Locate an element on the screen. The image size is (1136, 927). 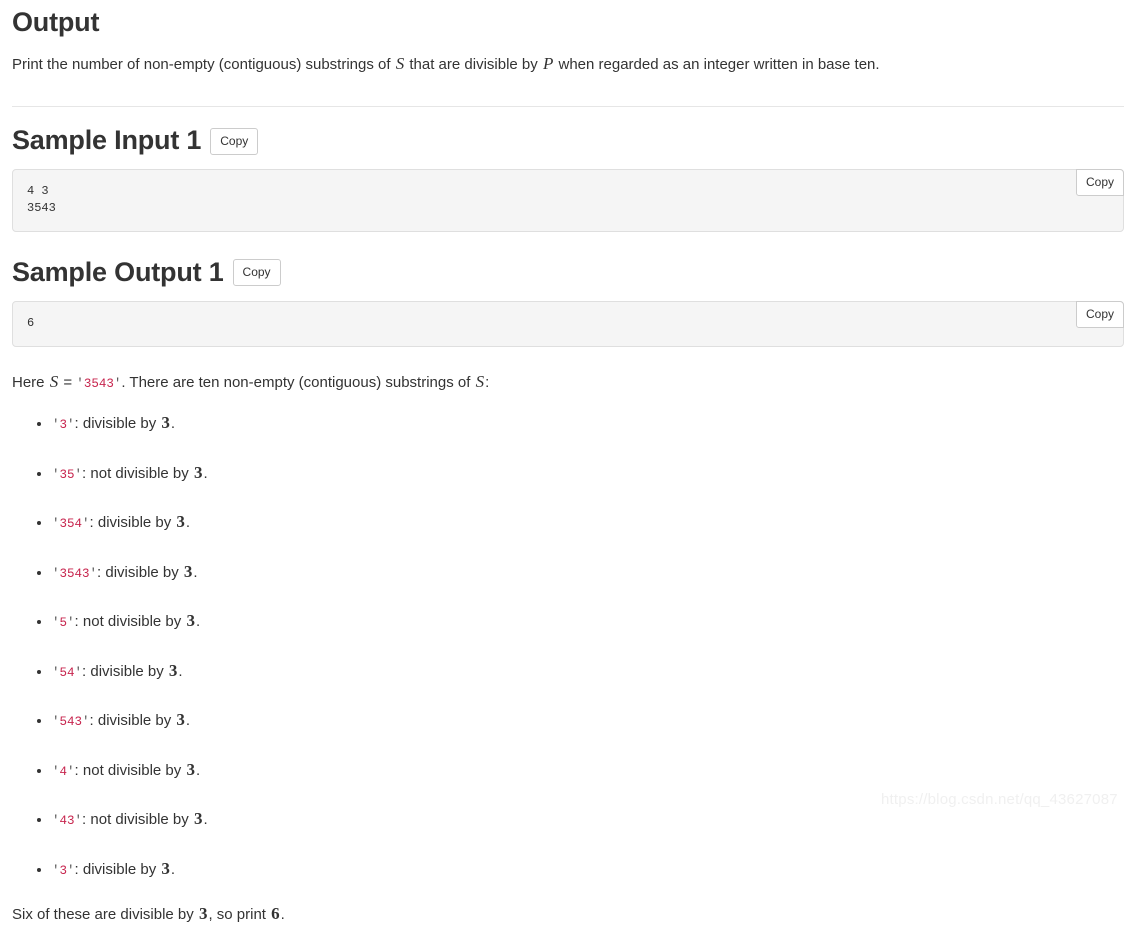
output-description-text-2: that are divisible by is located at coordinates (473, 64).